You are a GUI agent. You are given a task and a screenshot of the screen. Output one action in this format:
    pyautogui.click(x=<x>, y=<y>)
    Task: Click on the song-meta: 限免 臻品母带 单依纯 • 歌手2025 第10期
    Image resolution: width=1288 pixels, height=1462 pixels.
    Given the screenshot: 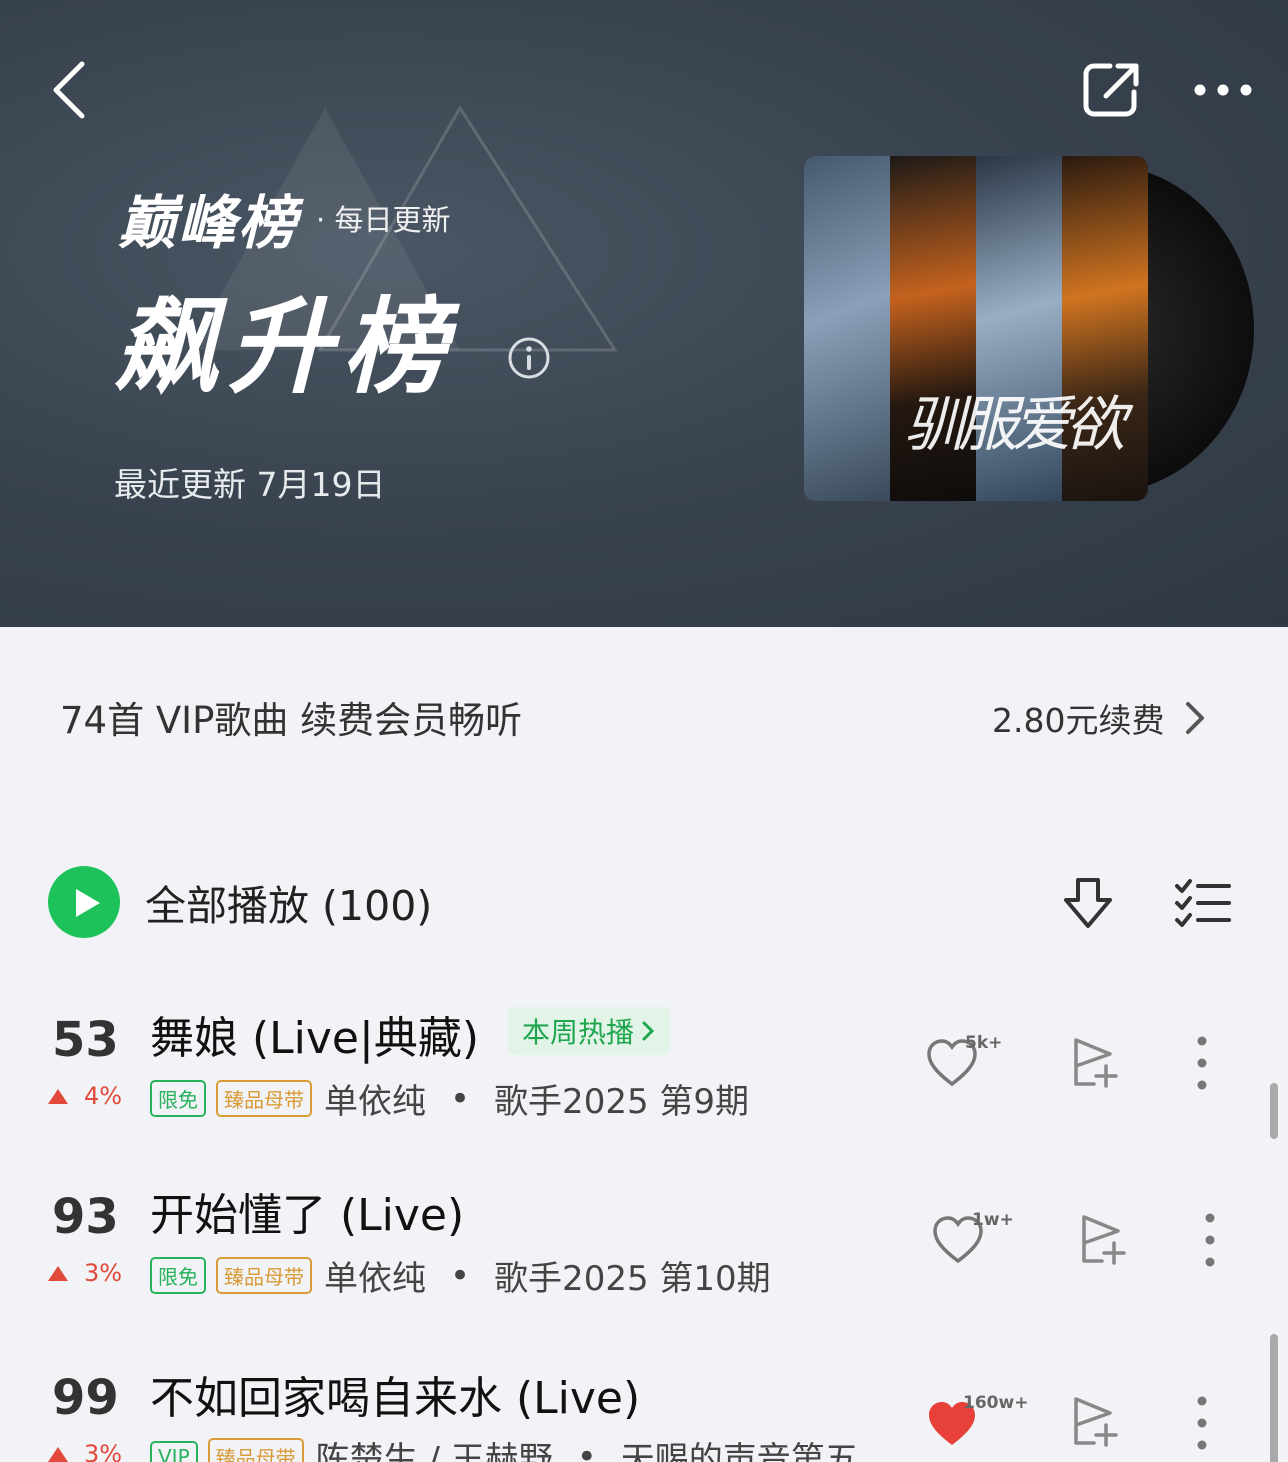 What is the action you would take?
    pyautogui.click(x=460, y=1275)
    